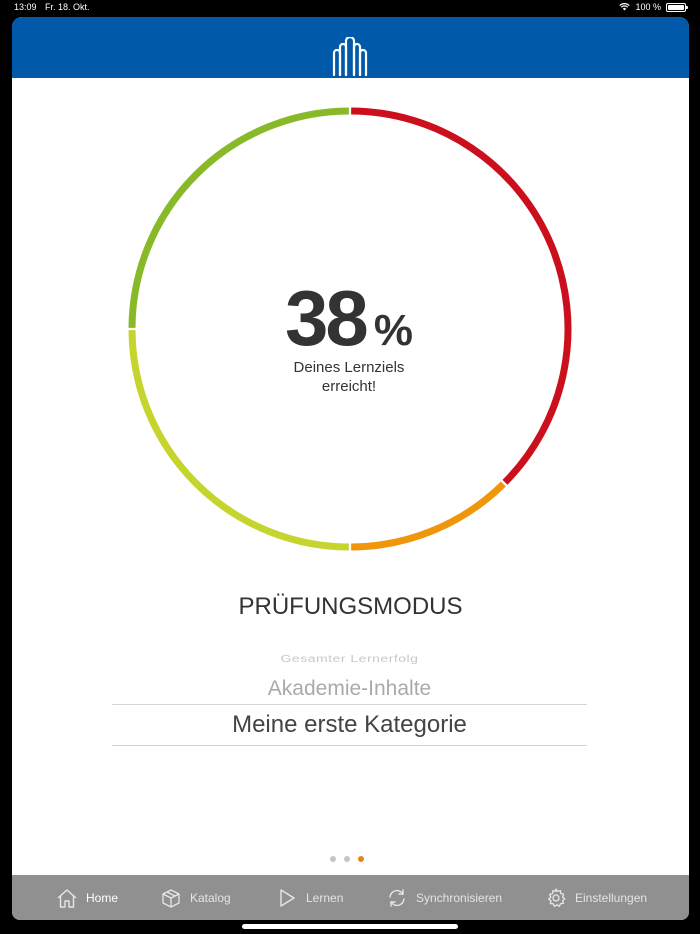  Describe the element at coordinates (287, 897) in the screenshot. I see `play-icon` at that location.